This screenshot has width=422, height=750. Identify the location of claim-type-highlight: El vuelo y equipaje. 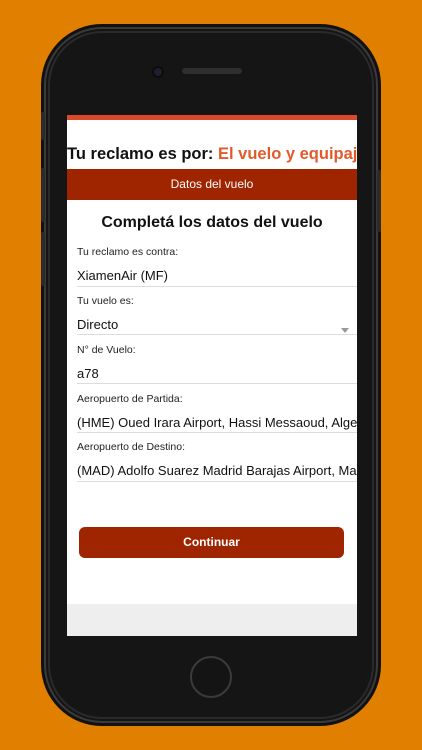
(287, 154).